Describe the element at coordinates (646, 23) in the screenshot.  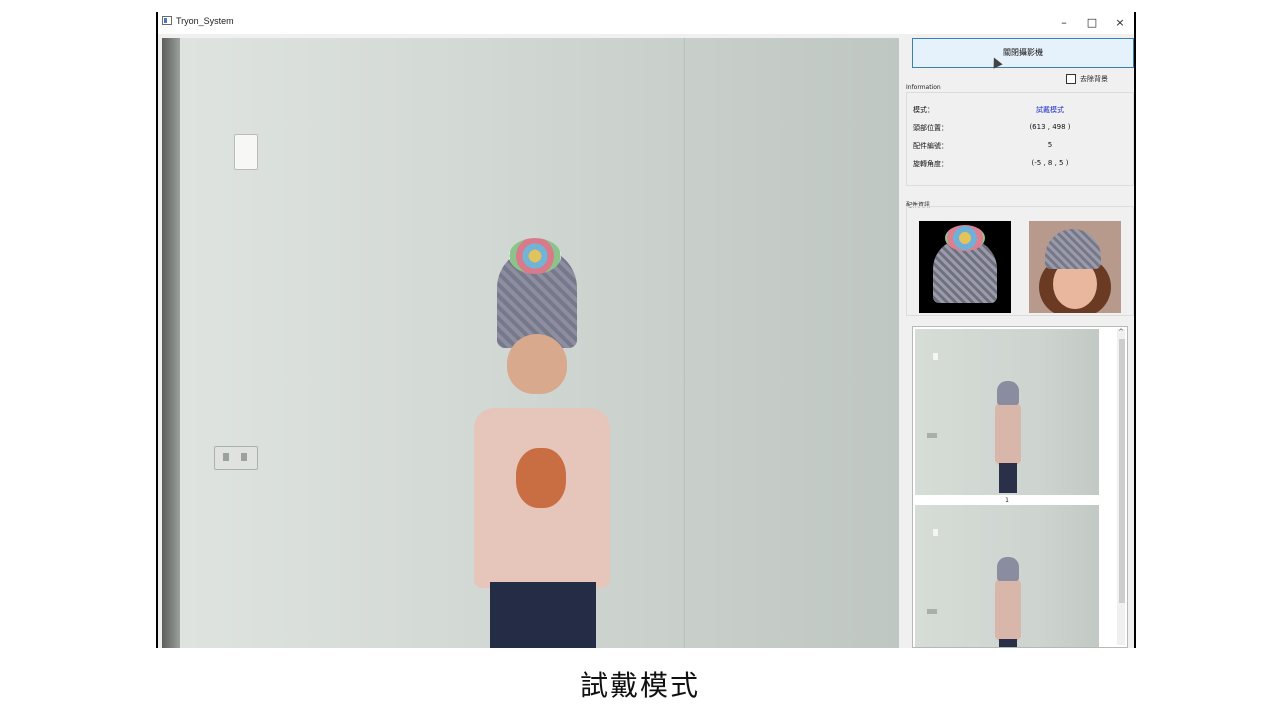
I see `title-bar: Tryon_System – □ ×` at that location.